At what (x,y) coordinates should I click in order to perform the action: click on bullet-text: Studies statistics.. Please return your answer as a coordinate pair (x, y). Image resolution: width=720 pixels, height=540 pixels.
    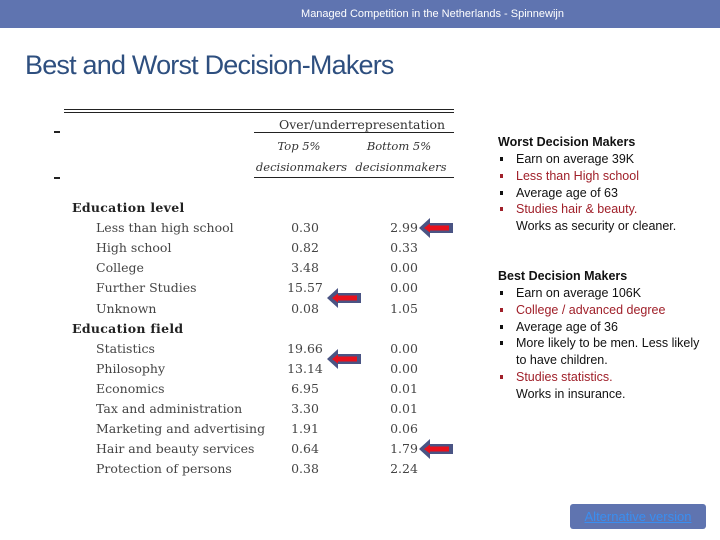
    Looking at the image, I should click on (564, 376).